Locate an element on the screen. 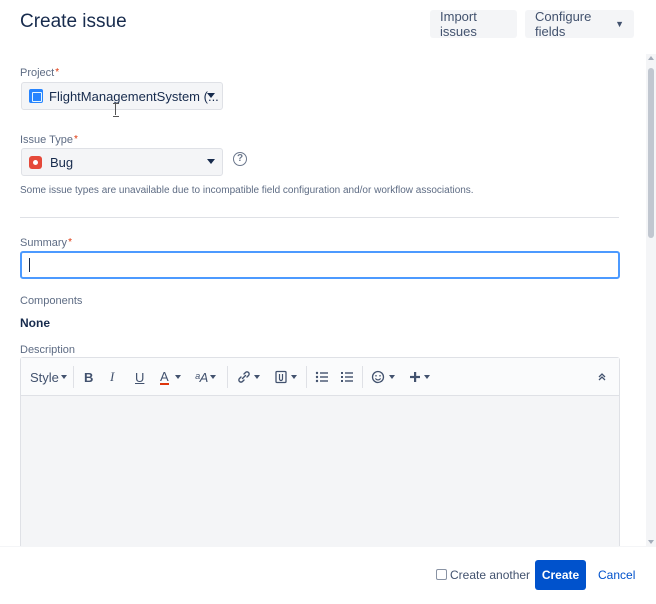 This screenshot has width=656, height=604. issue-type-label-text: Issue Type is located at coordinates (46, 140).